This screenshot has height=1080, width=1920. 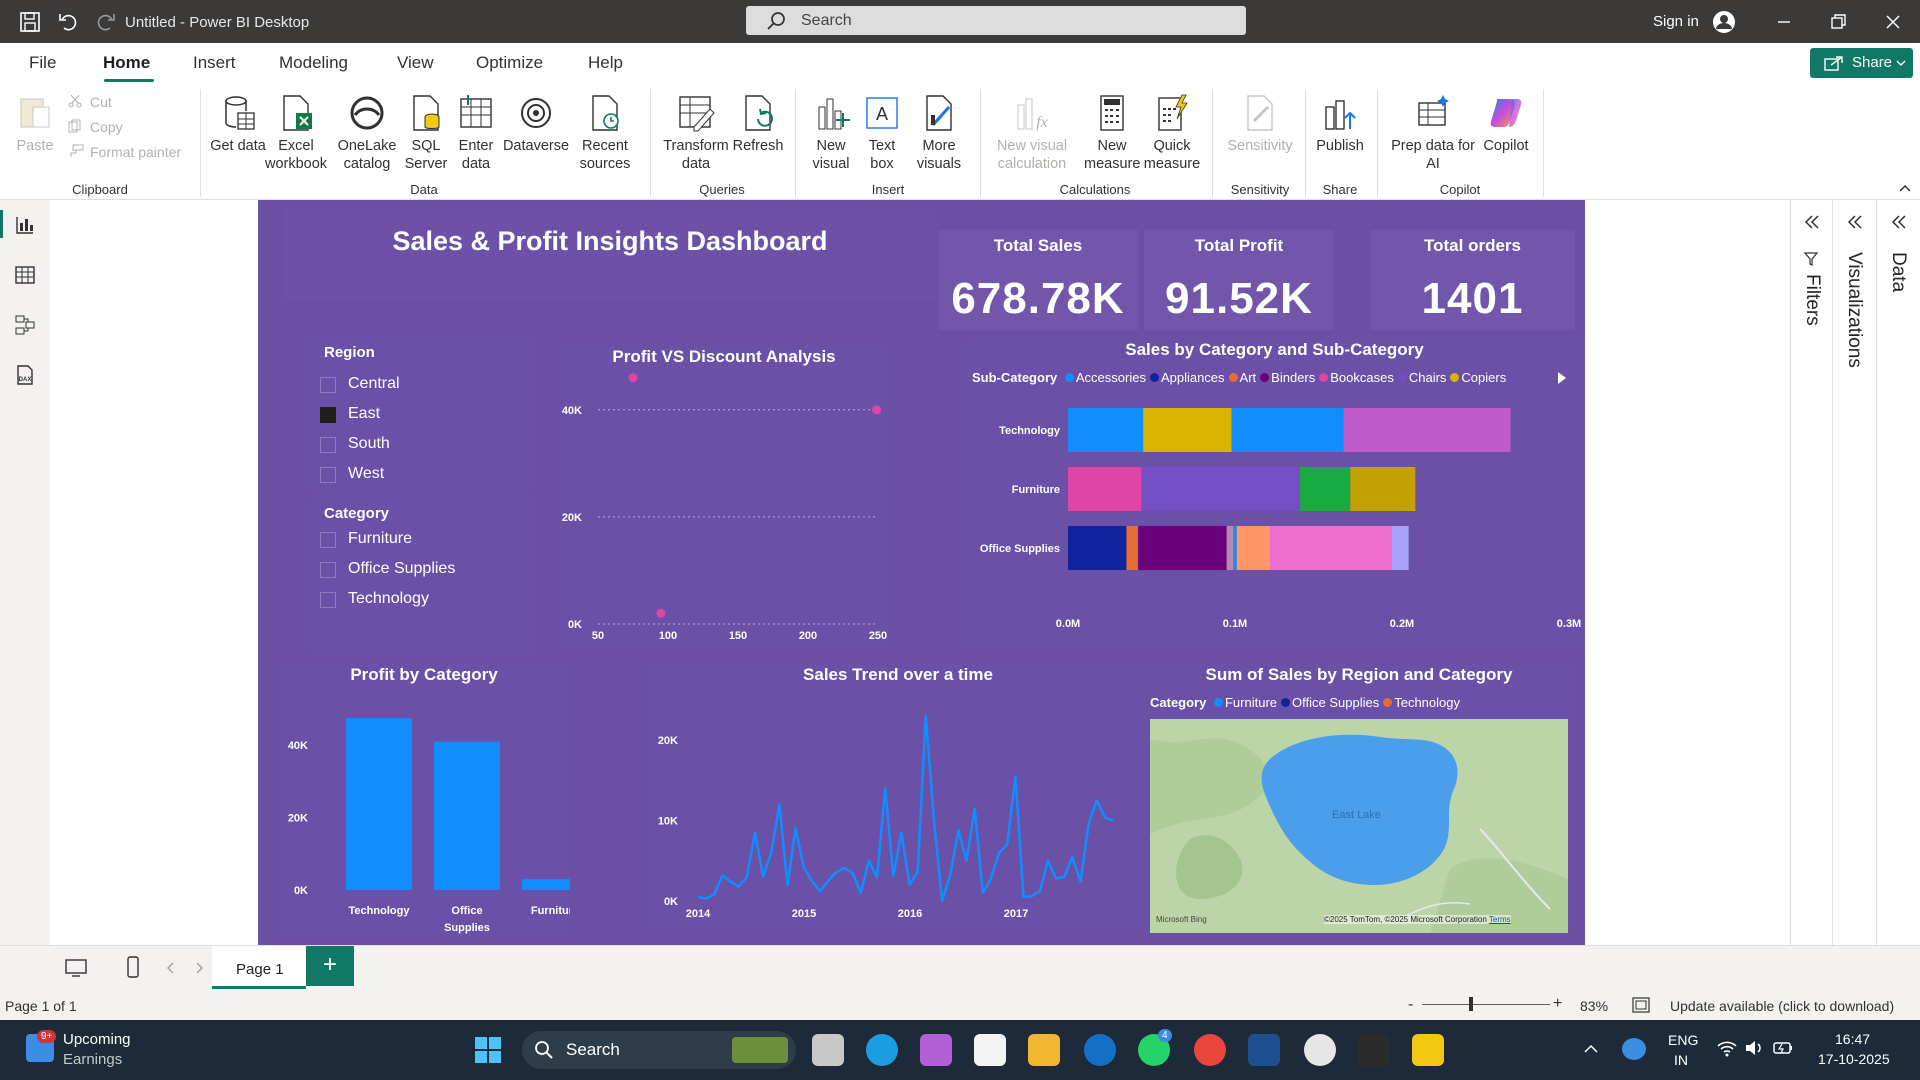 I want to click on new-measure-button: New measure, so click(x=1112, y=133).